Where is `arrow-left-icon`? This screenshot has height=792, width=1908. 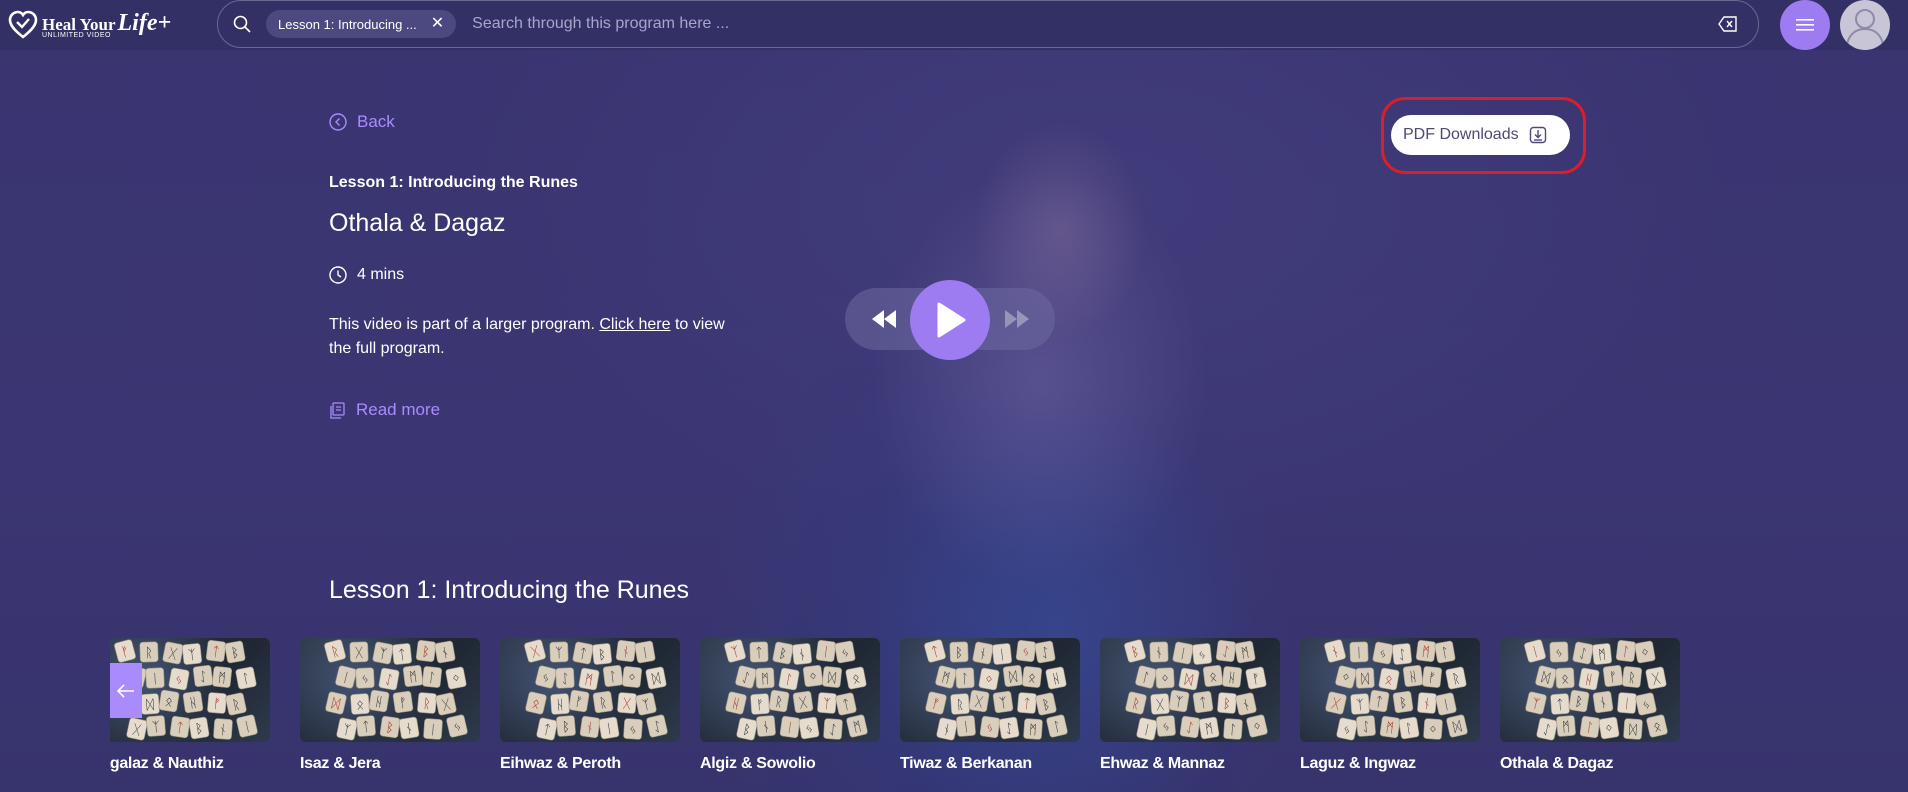 arrow-left-icon is located at coordinates (125, 690).